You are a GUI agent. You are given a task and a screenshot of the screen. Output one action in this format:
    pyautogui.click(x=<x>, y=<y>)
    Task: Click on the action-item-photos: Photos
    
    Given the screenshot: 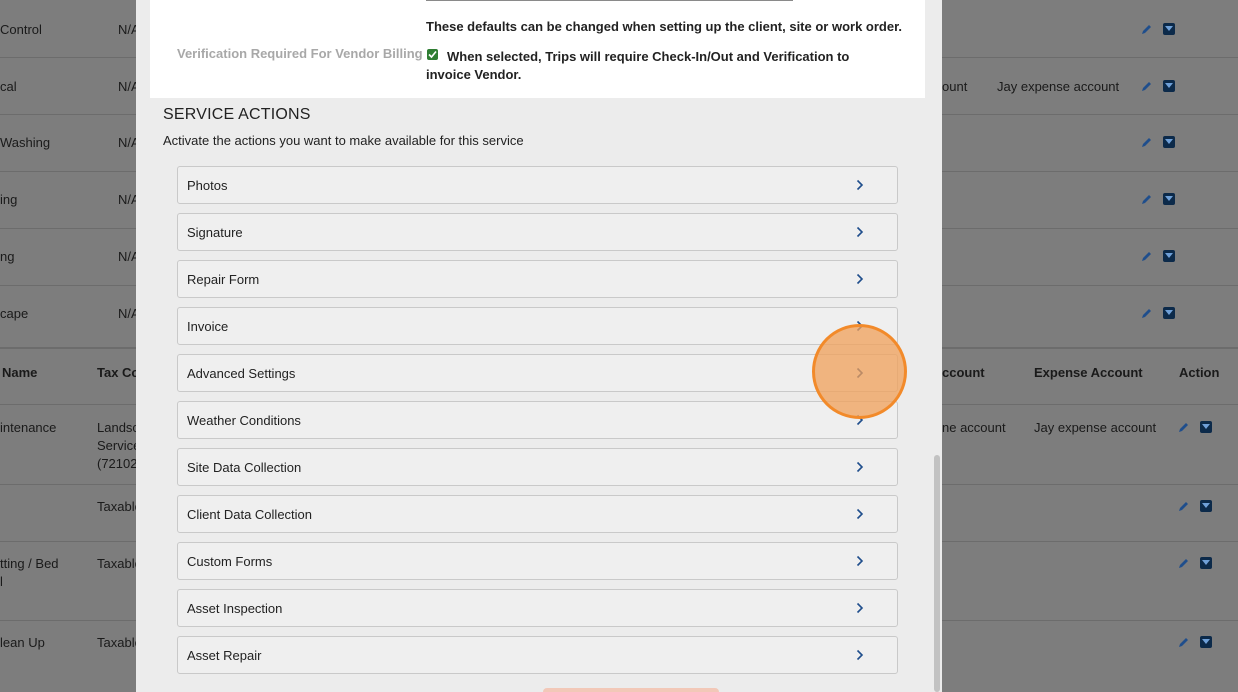 What is the action you would take?
    pyautogui.click(x=537, y=185)
    